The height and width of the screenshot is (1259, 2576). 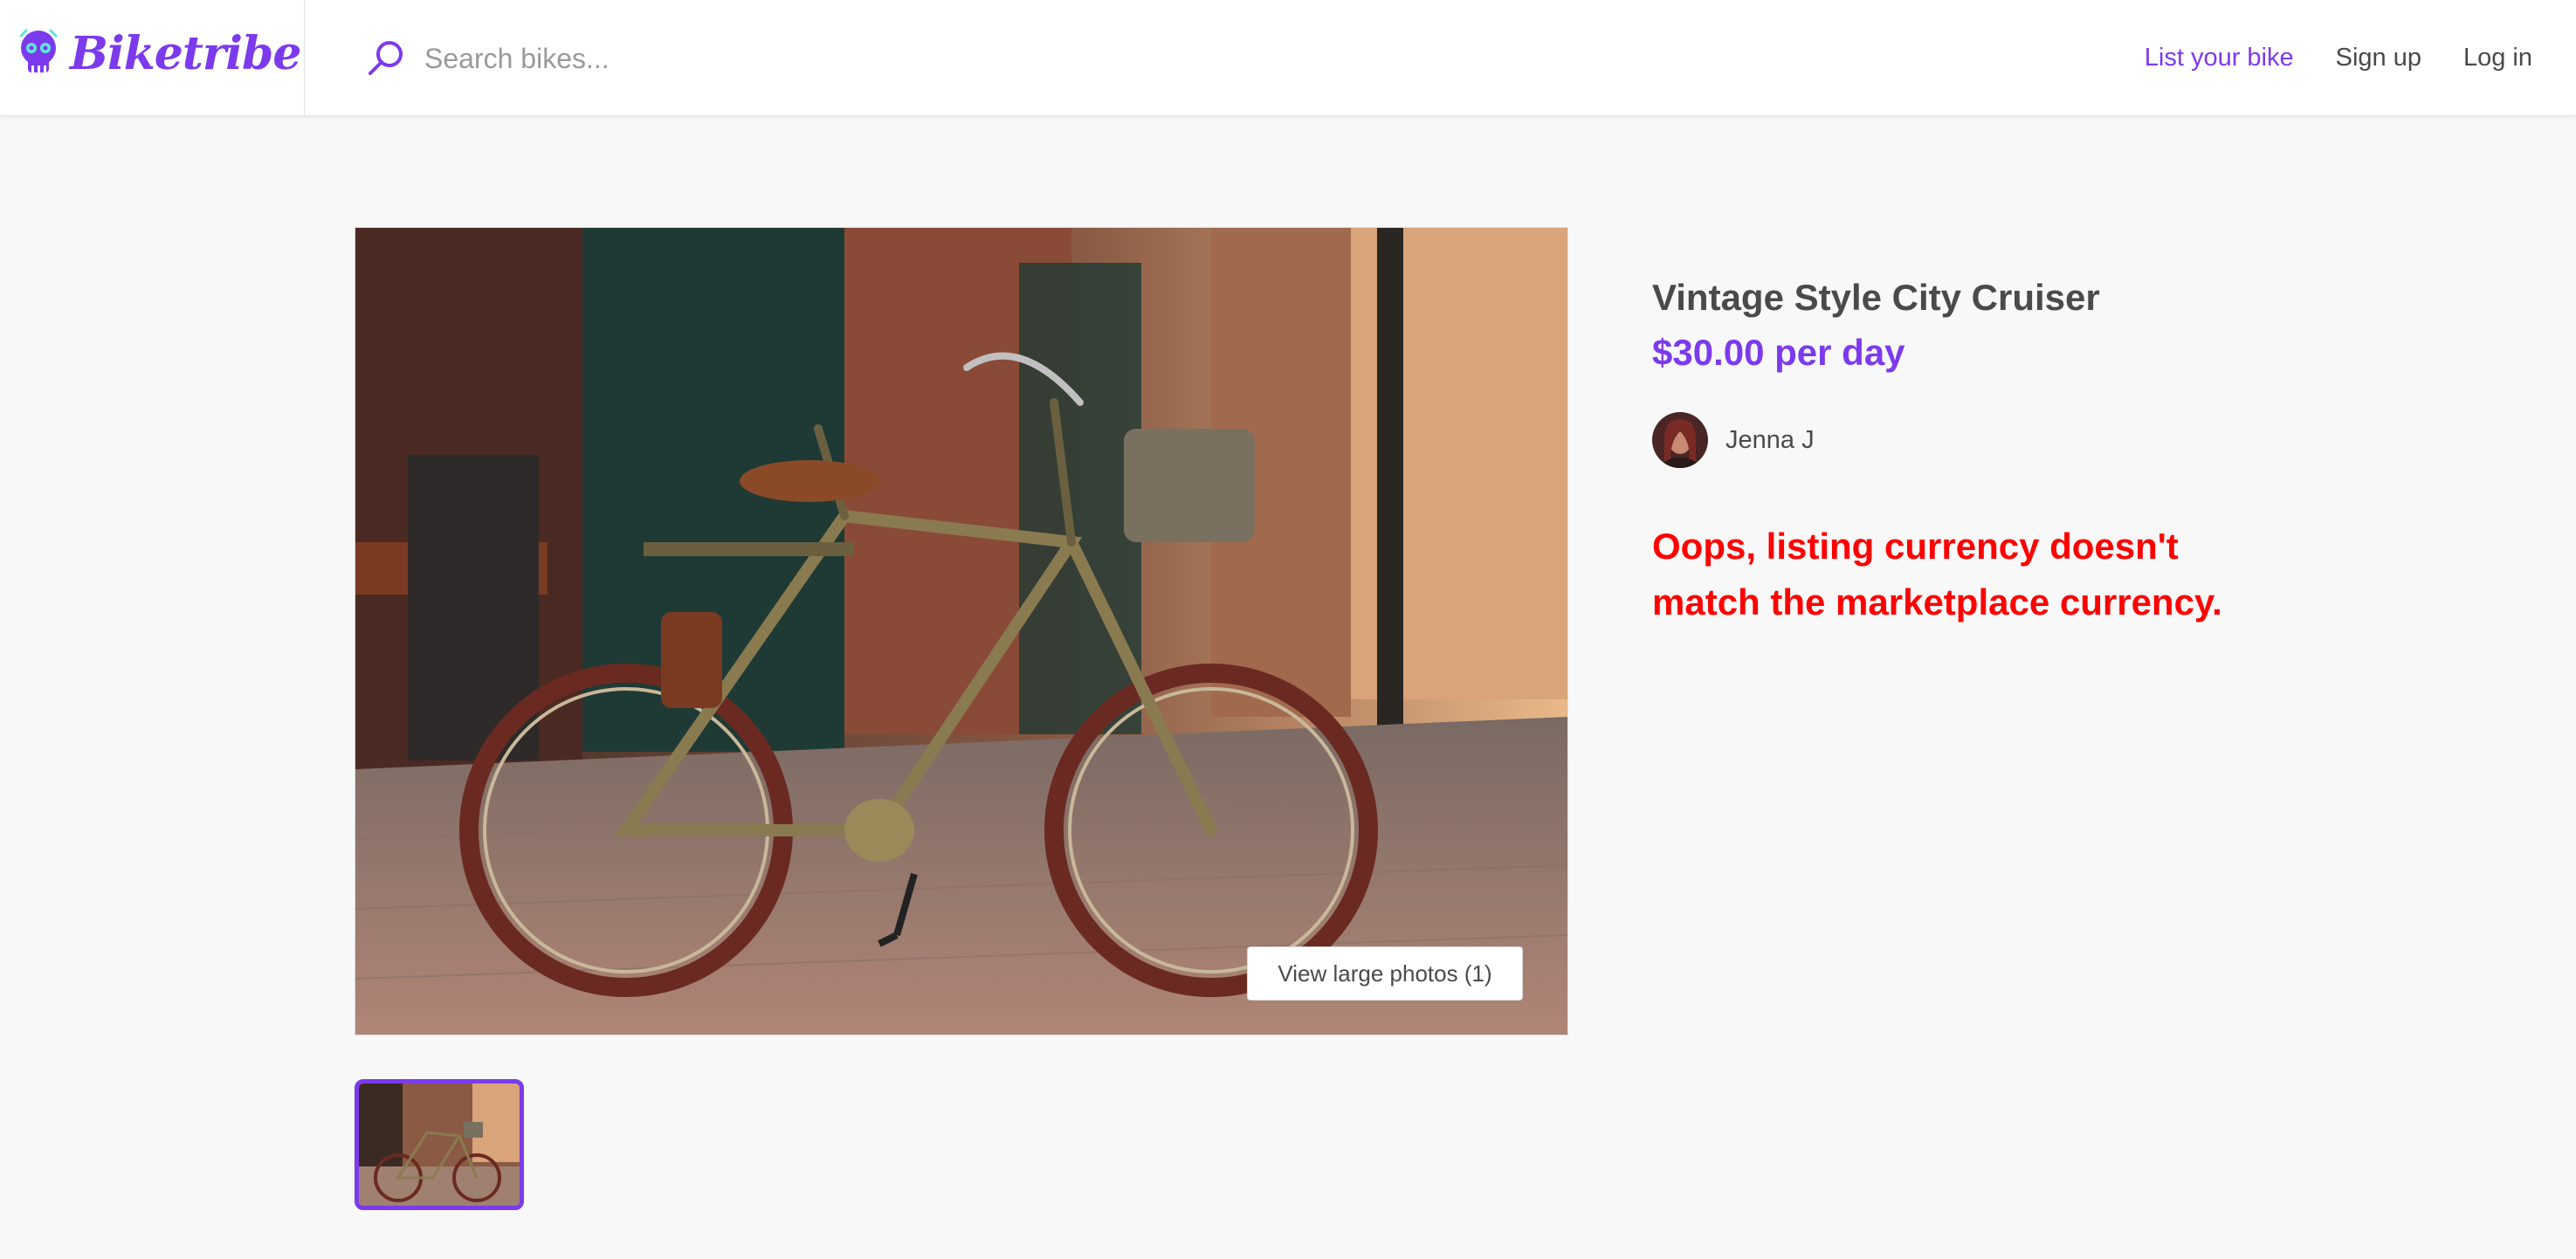 What do you see at coordinates (185, 53) in the screenshot?
I see `logo-text: Biketribe` at bounding box center [185, 53].